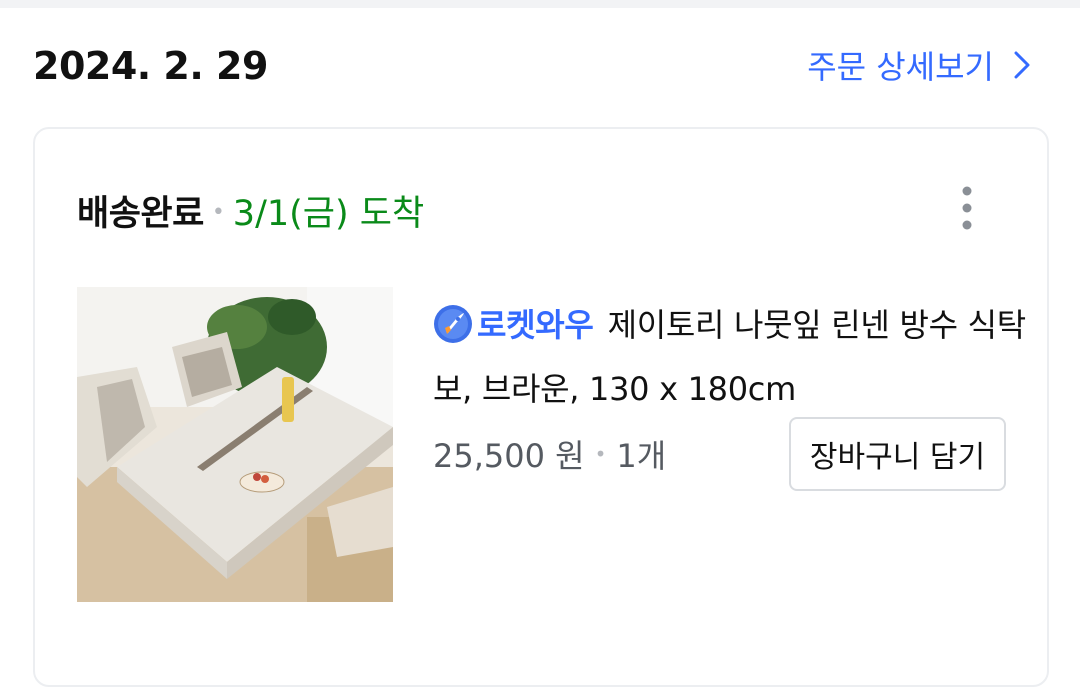  I want to click on product-title: 로켓와우 제이토리 나뭇잎 린넨 방수 식탁보, 브라운, 130 x 180cm, so click(733, 357).